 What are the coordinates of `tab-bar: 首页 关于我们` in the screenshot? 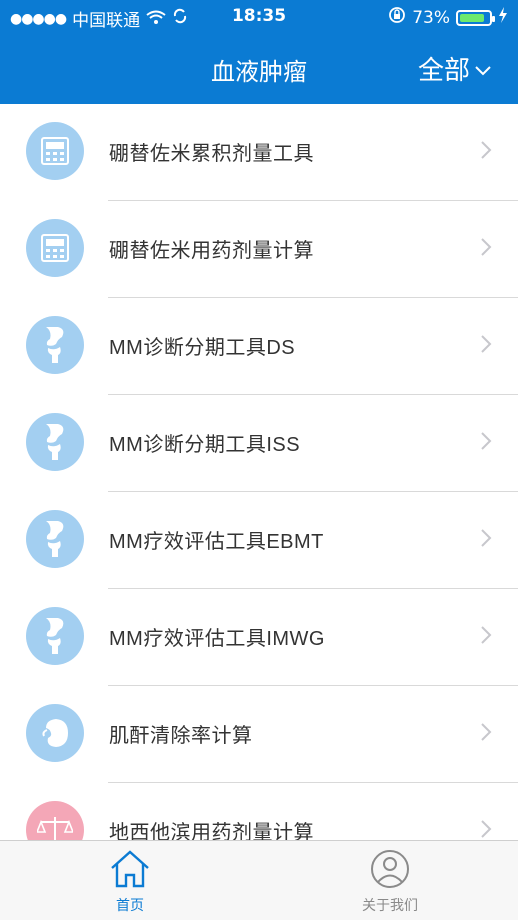 It's located at (259, 880).